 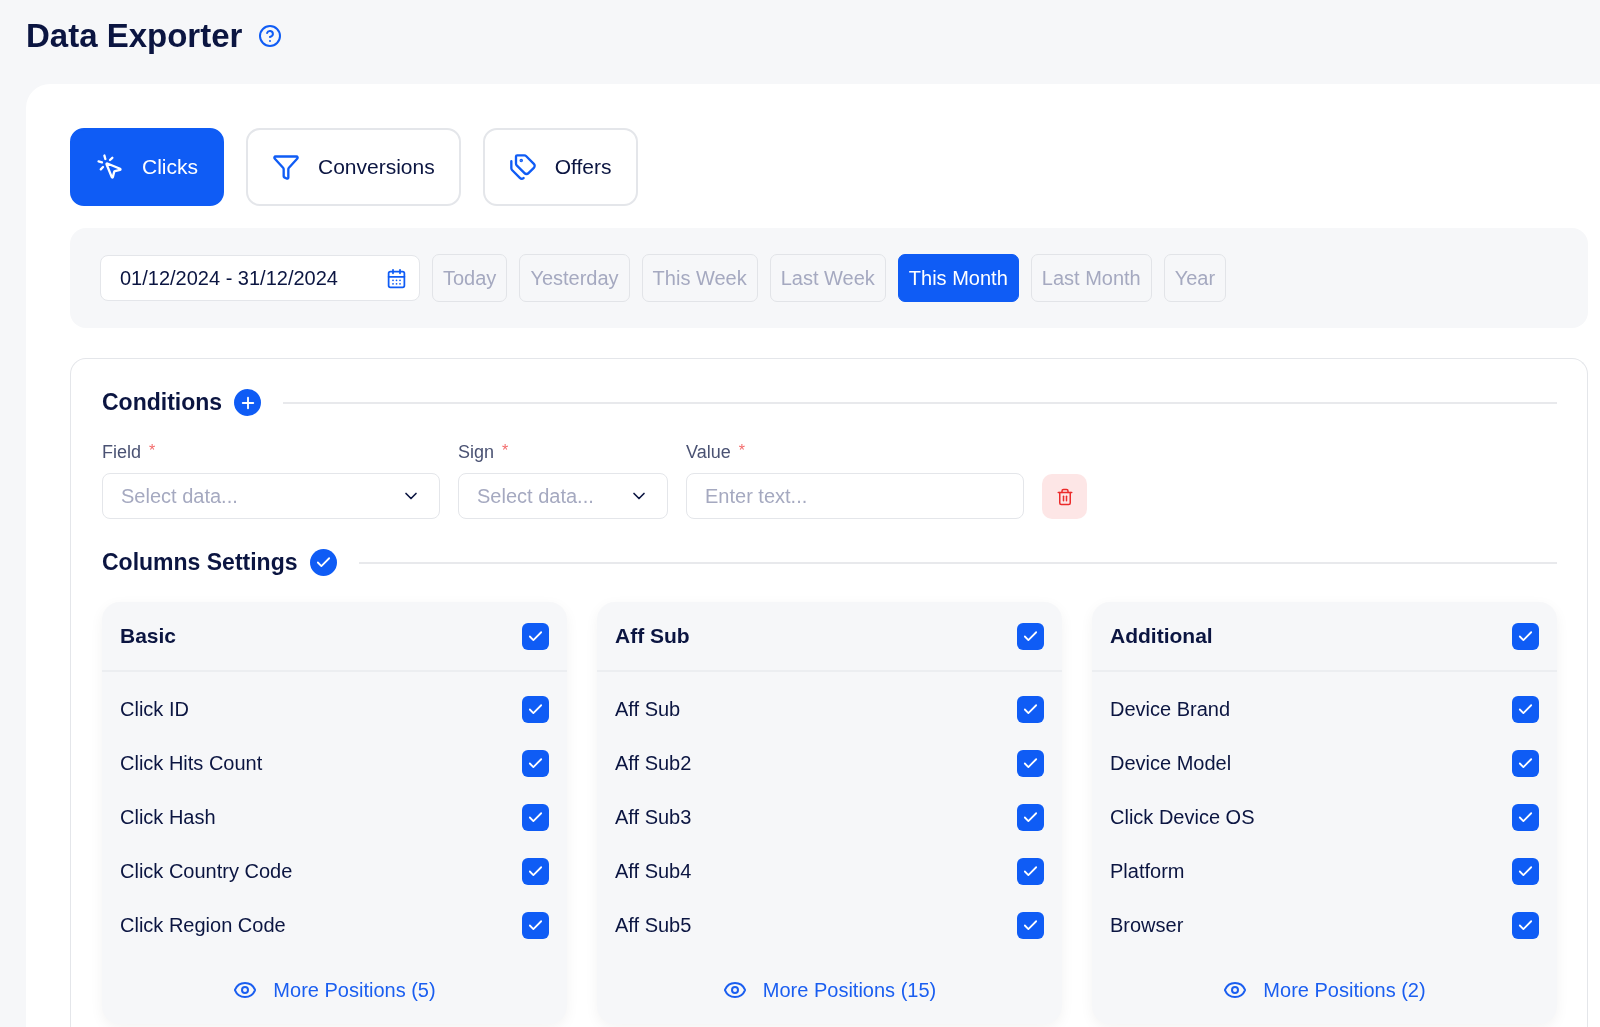 I want to click on calendar-icon, so click(x=396, y=278).